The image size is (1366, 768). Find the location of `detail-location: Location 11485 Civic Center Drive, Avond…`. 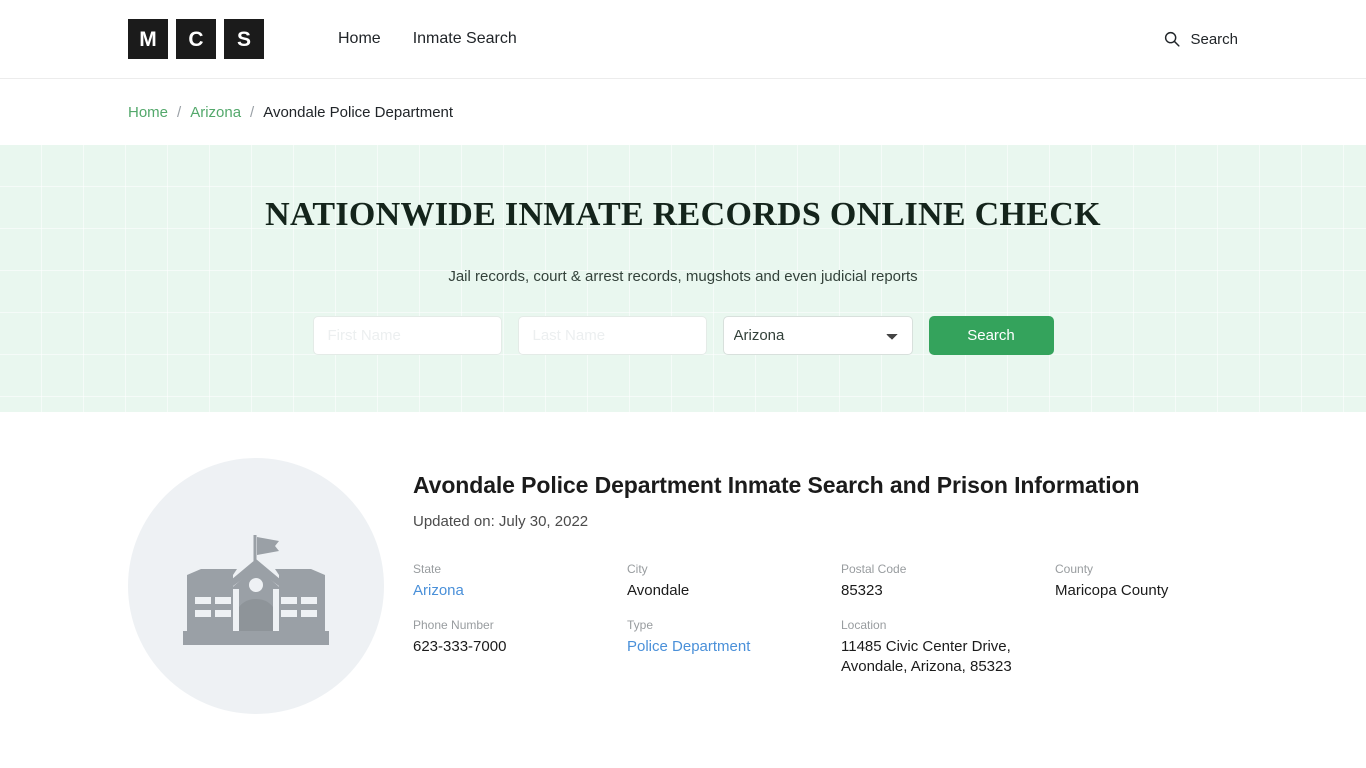

detail-location: Location 11485 Civic Center Drive, Avond… is located at coordinates (948, 647).